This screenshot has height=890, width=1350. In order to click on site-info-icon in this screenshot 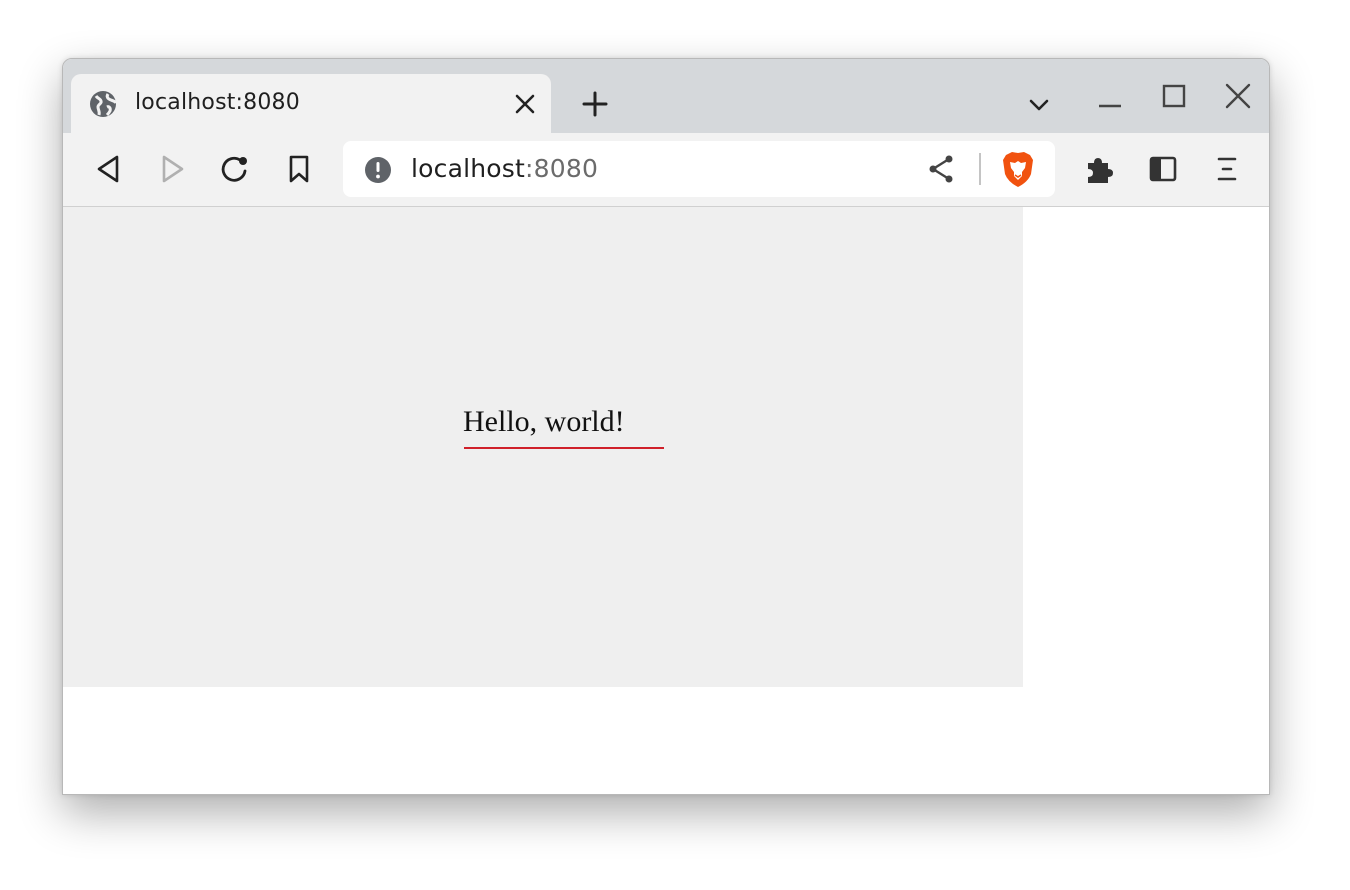, I will do `click(378, 170)`.